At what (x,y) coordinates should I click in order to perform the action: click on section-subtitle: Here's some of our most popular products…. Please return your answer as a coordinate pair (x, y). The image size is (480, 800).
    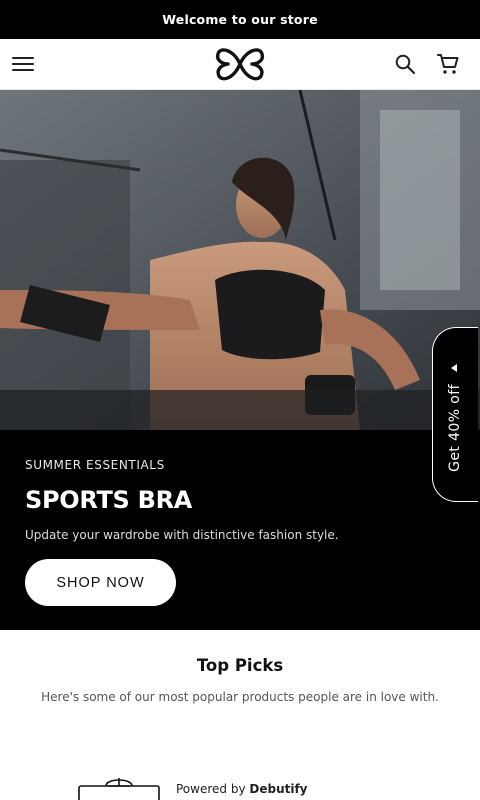
    Looking at the image, I should click on (240, 697).